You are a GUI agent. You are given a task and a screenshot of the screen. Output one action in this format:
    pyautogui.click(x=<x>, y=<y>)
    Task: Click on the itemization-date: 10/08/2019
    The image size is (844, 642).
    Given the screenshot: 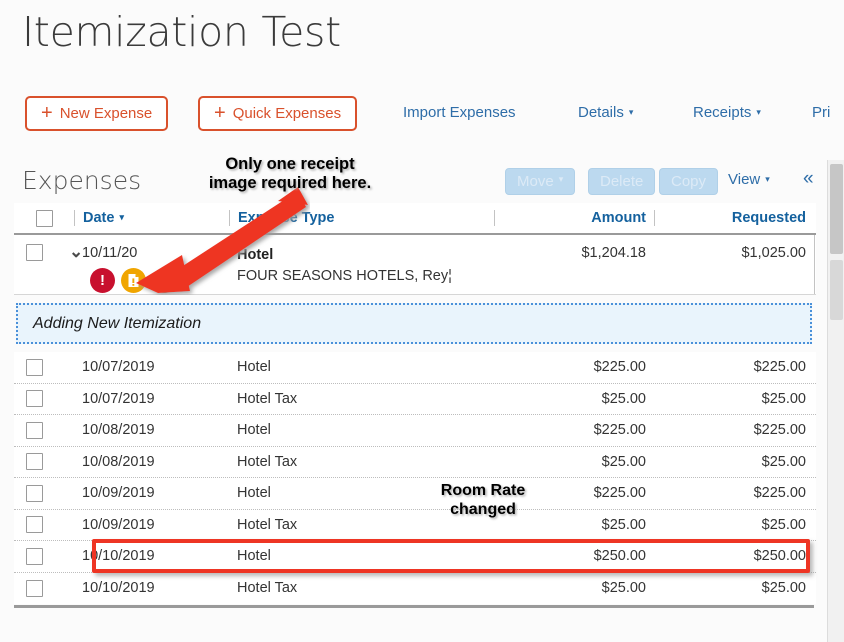 What is the action you would take?
    pyautogui.click(x=118, y=430)
    